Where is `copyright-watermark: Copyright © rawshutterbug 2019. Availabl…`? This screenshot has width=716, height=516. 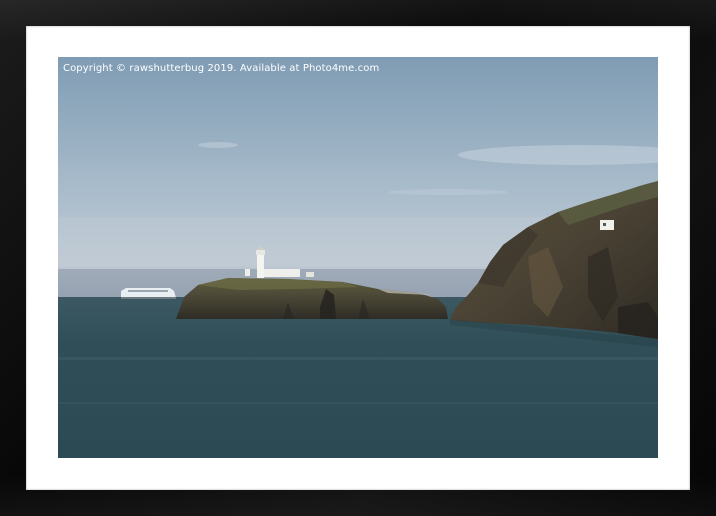
copyright-watermark: Copyright © rawshutterbug 2019. Availabl… is located at coordinates (221, 68).